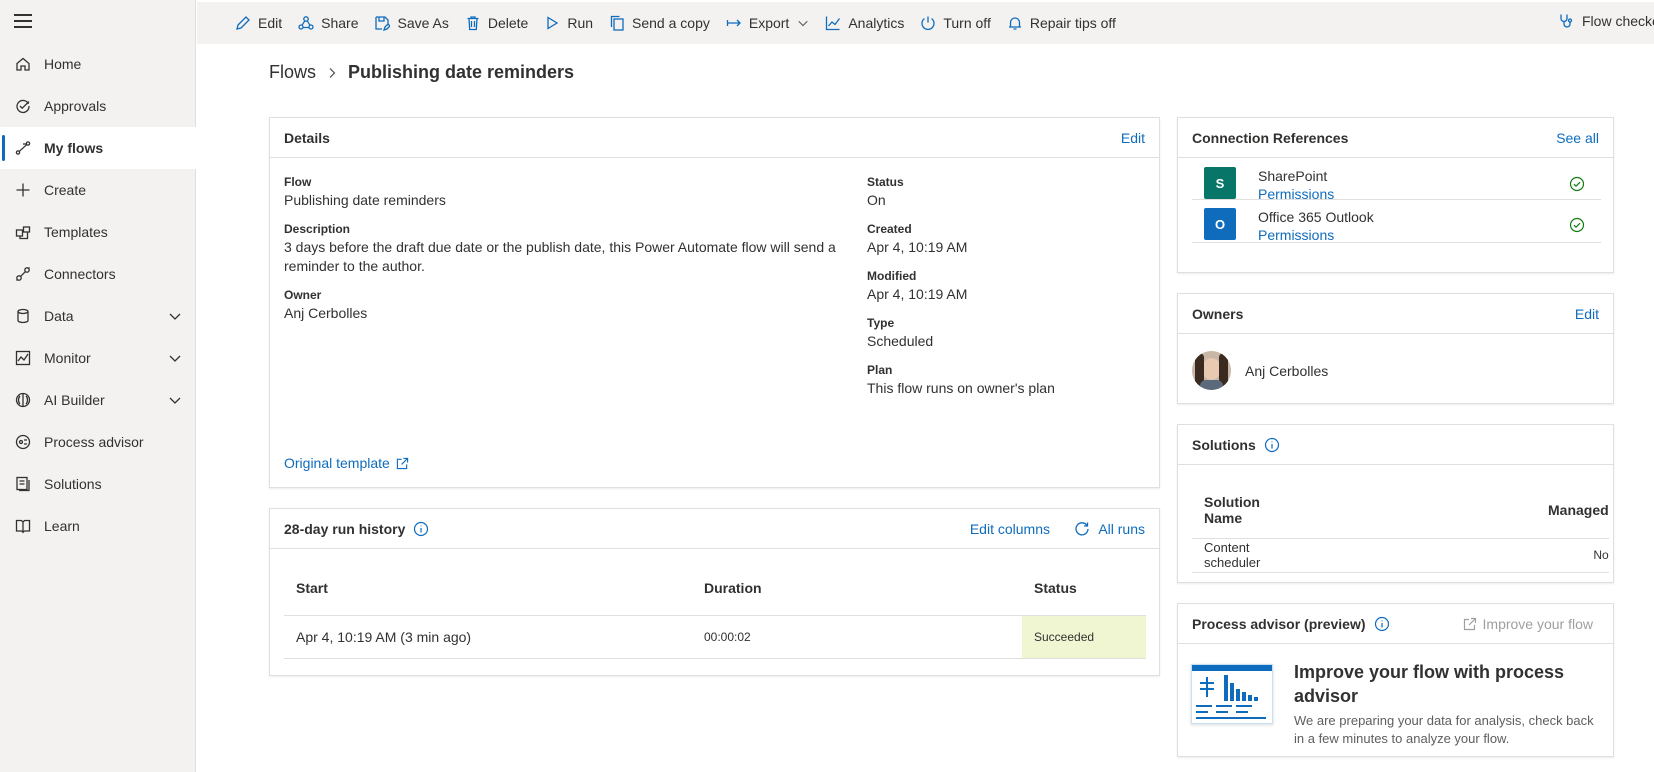 Image resolution: width=1654 pixels, height=772 pixels. What do you see at coordinates (98, 316) in the screenshot?
I see `nav-item-data: Data` at bounding box center [98, 316].